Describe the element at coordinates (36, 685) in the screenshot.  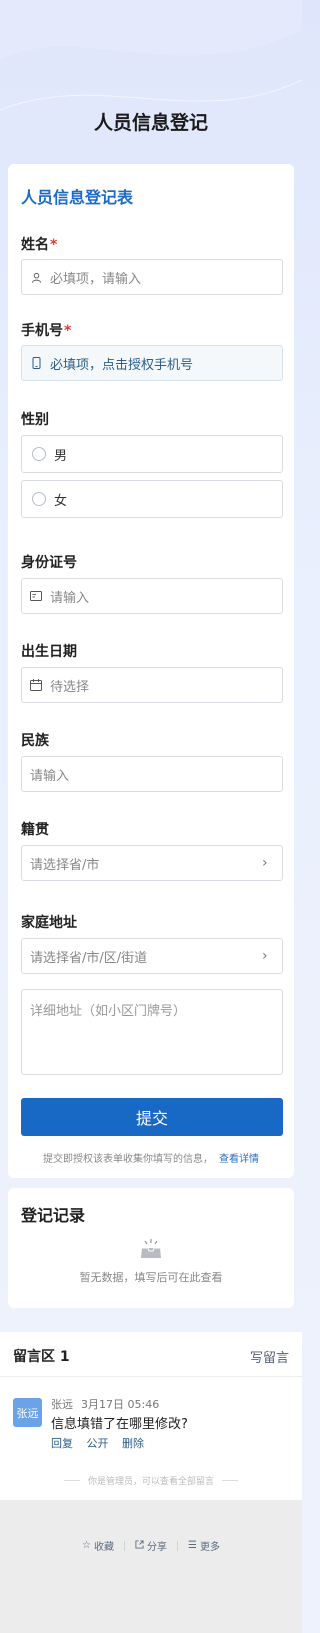
I see `calendar-icon` at that location.